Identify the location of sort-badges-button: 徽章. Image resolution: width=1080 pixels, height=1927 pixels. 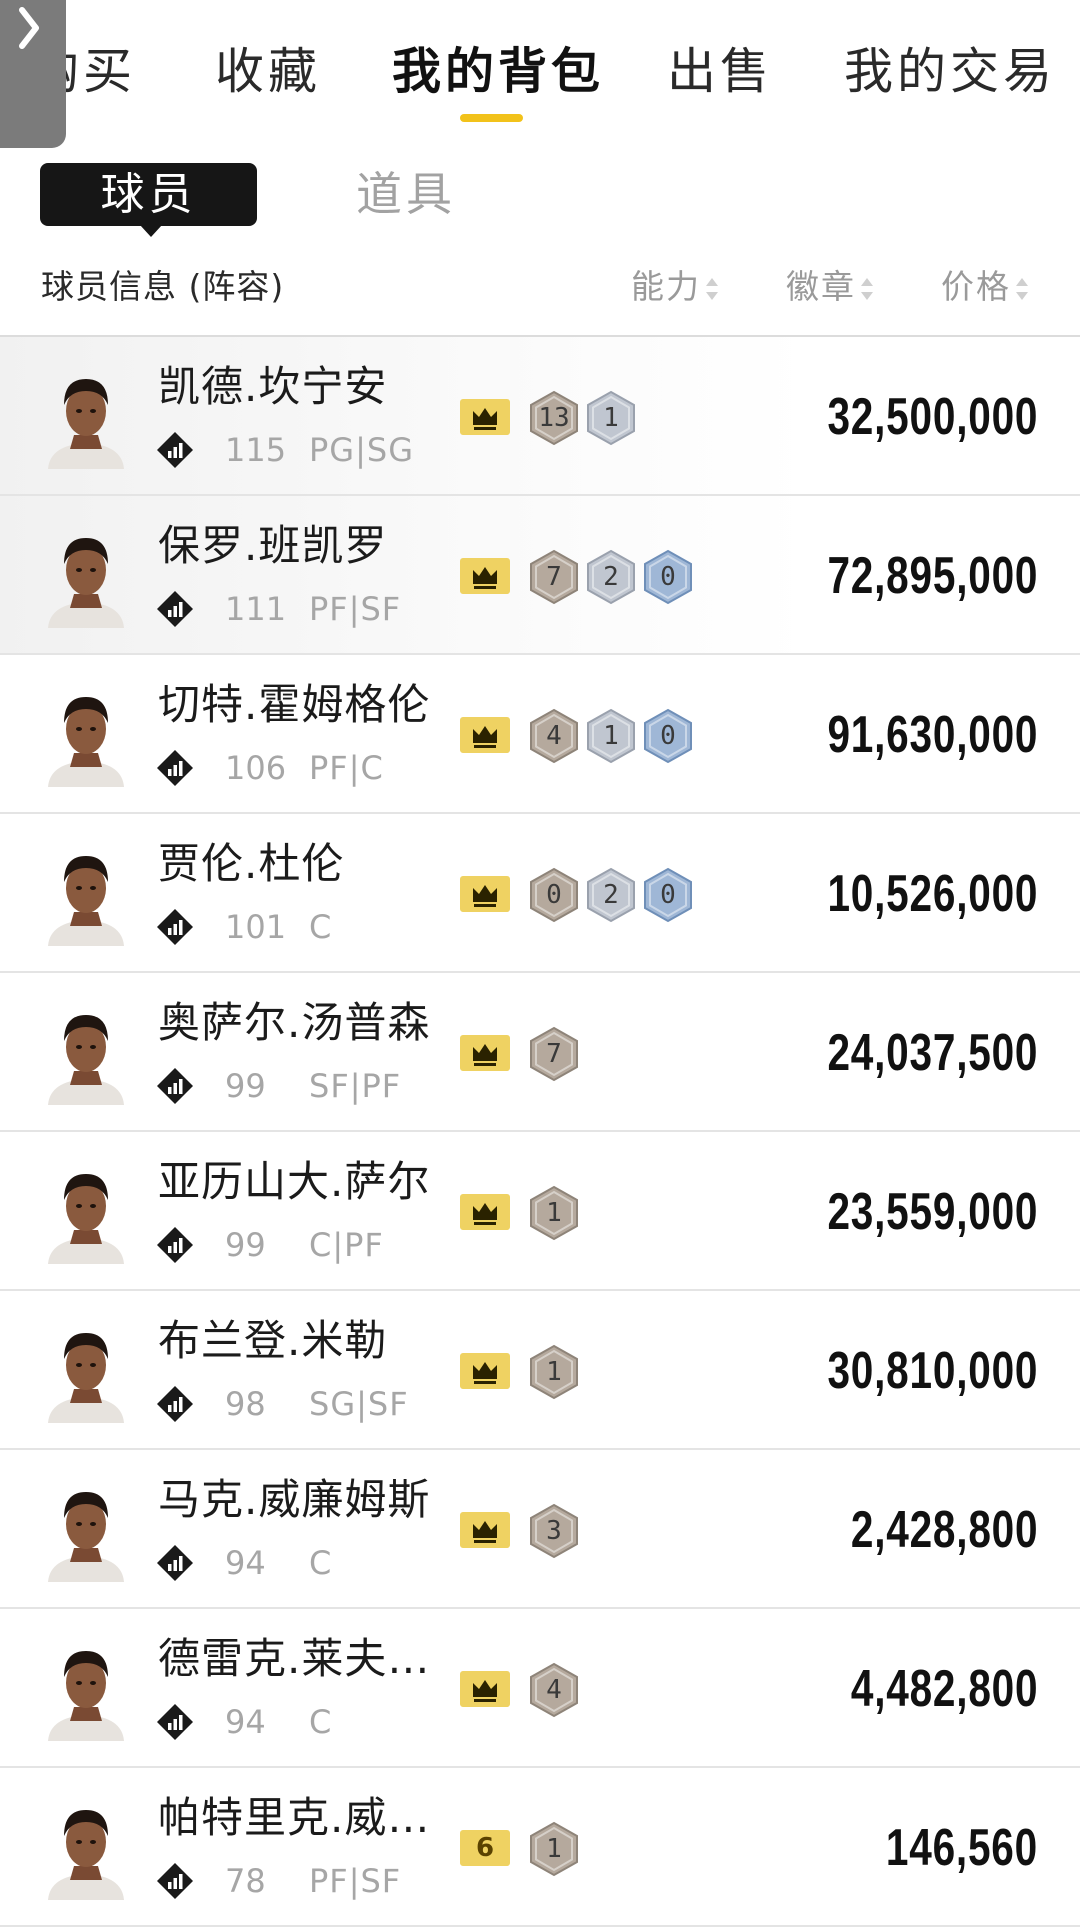
(830, 287).